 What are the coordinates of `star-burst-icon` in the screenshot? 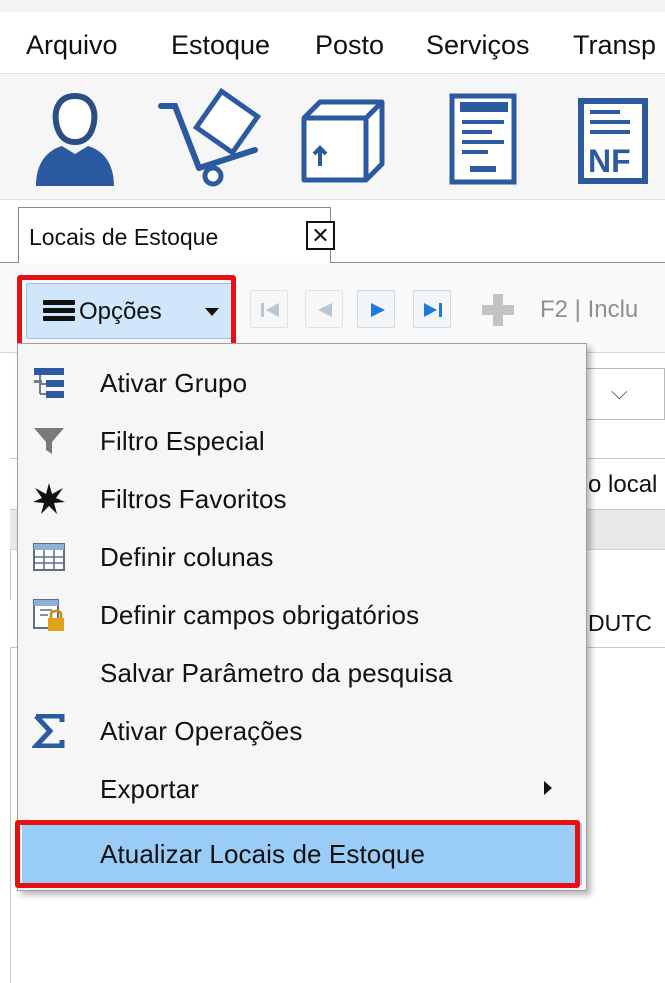 It's located at (49, 498).